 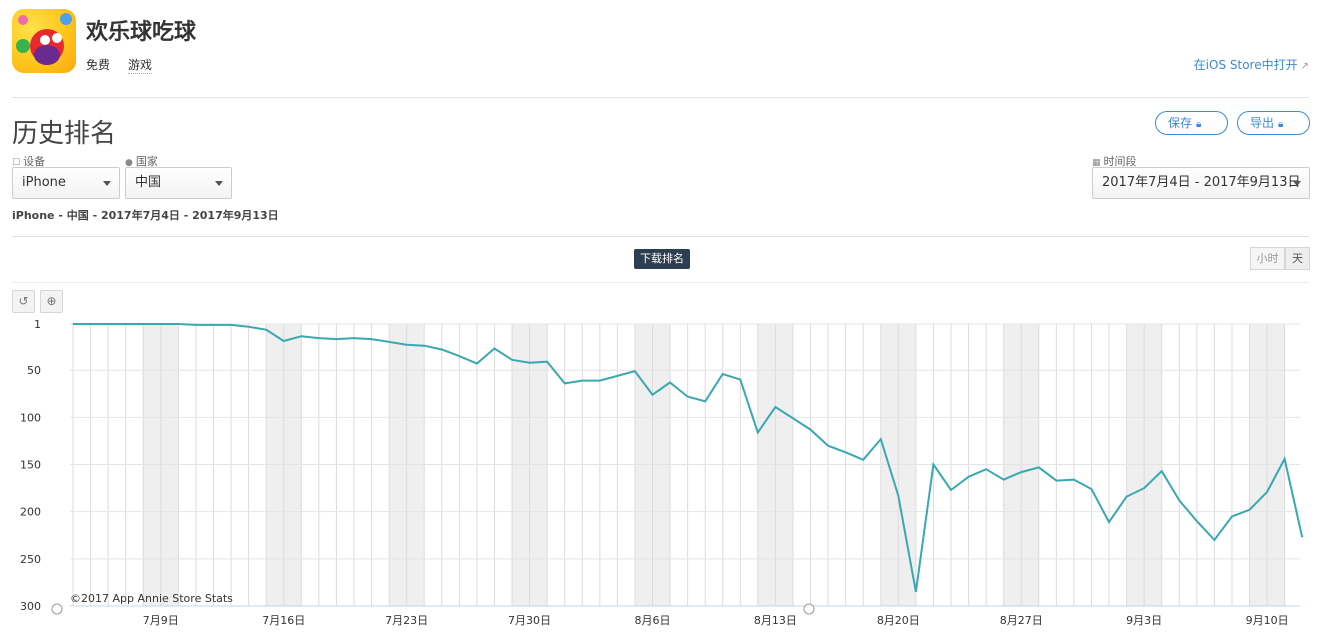 What do you see at coordinates (30, 559) in the screenshot?
I see `y-tick-label: 250` at bounding box center [30, 559].